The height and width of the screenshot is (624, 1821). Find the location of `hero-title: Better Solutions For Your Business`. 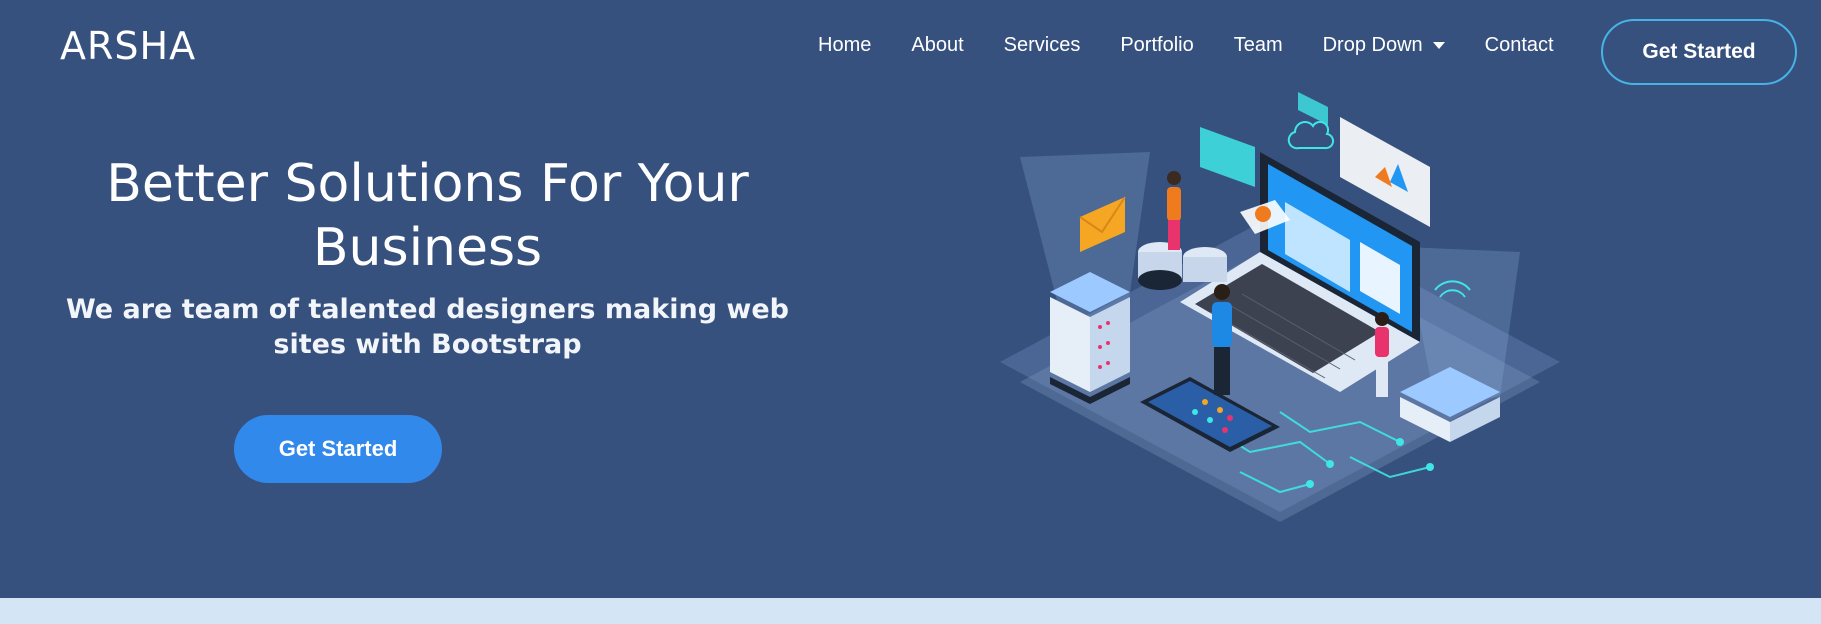

hero-title: Better Solutions For Your Business is located at coordinates (427, 216).